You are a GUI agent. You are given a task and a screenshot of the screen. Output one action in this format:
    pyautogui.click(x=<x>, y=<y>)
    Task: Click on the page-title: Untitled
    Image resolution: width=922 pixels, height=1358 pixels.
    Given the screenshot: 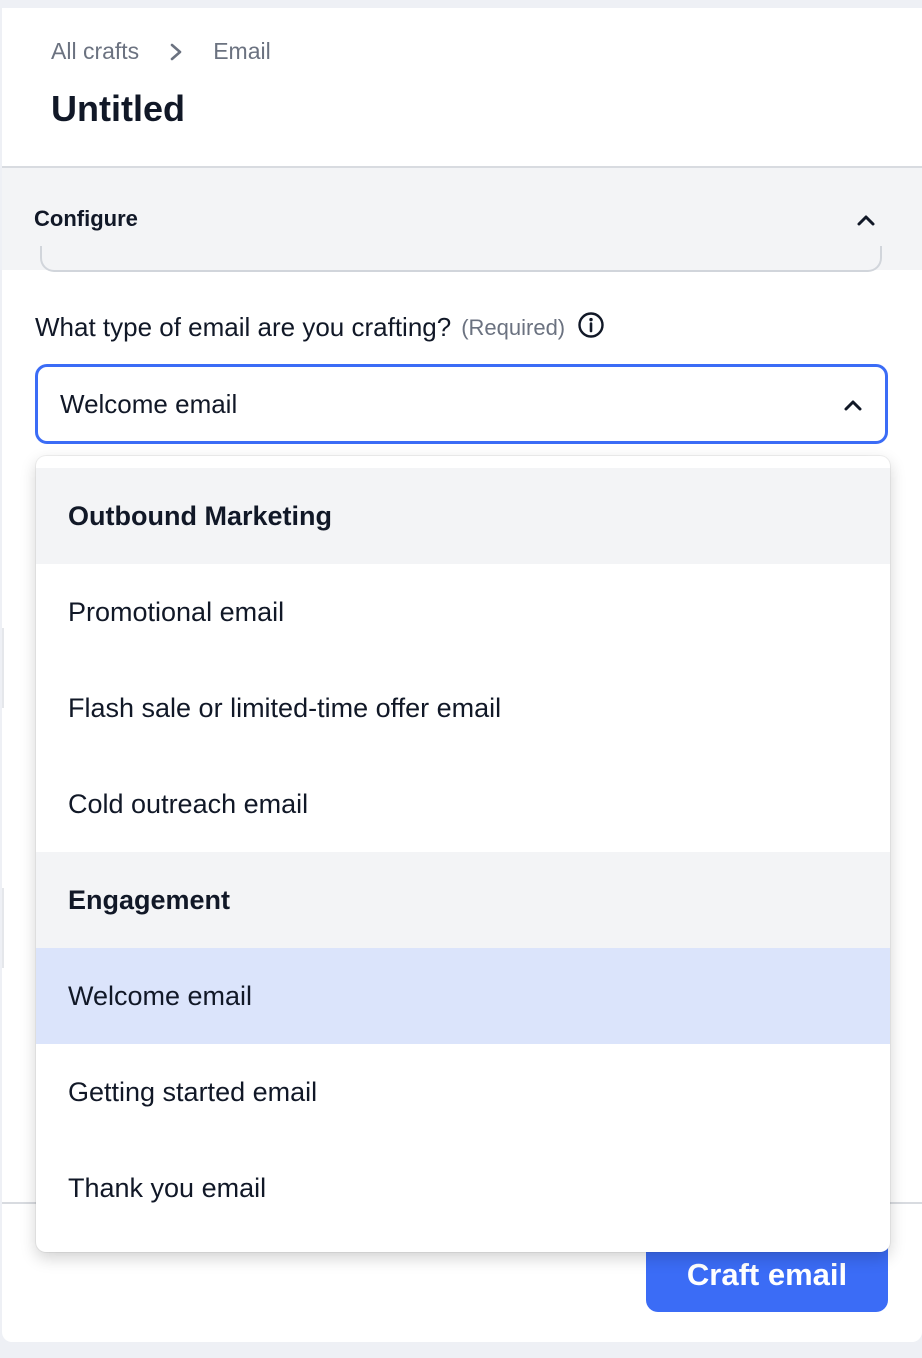 What is the action you would take?
    pyautogui.click(x=118, y=109)
    